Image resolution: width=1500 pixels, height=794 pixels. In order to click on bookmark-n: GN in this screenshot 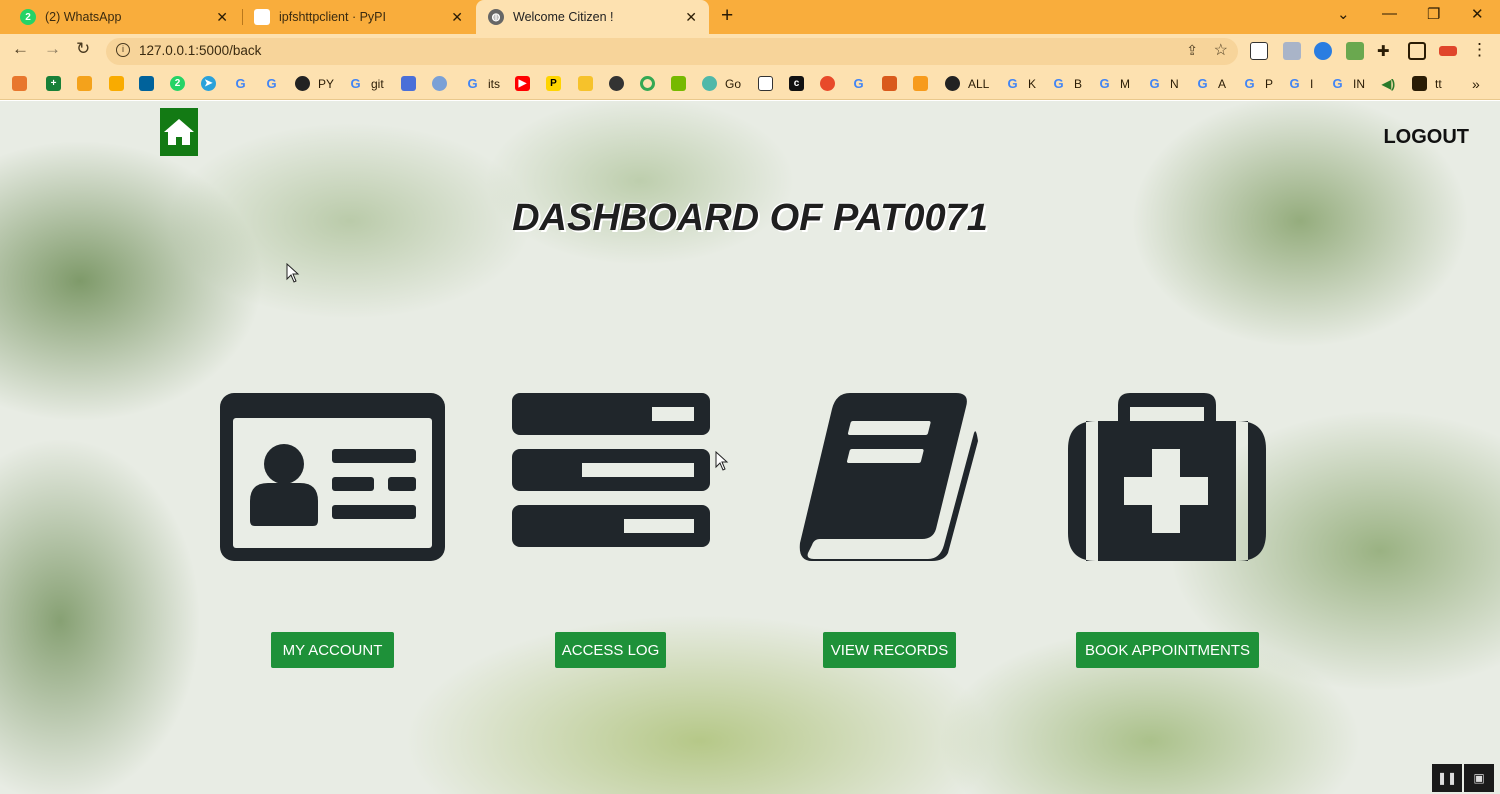, I will do `click(1162, 83)`.